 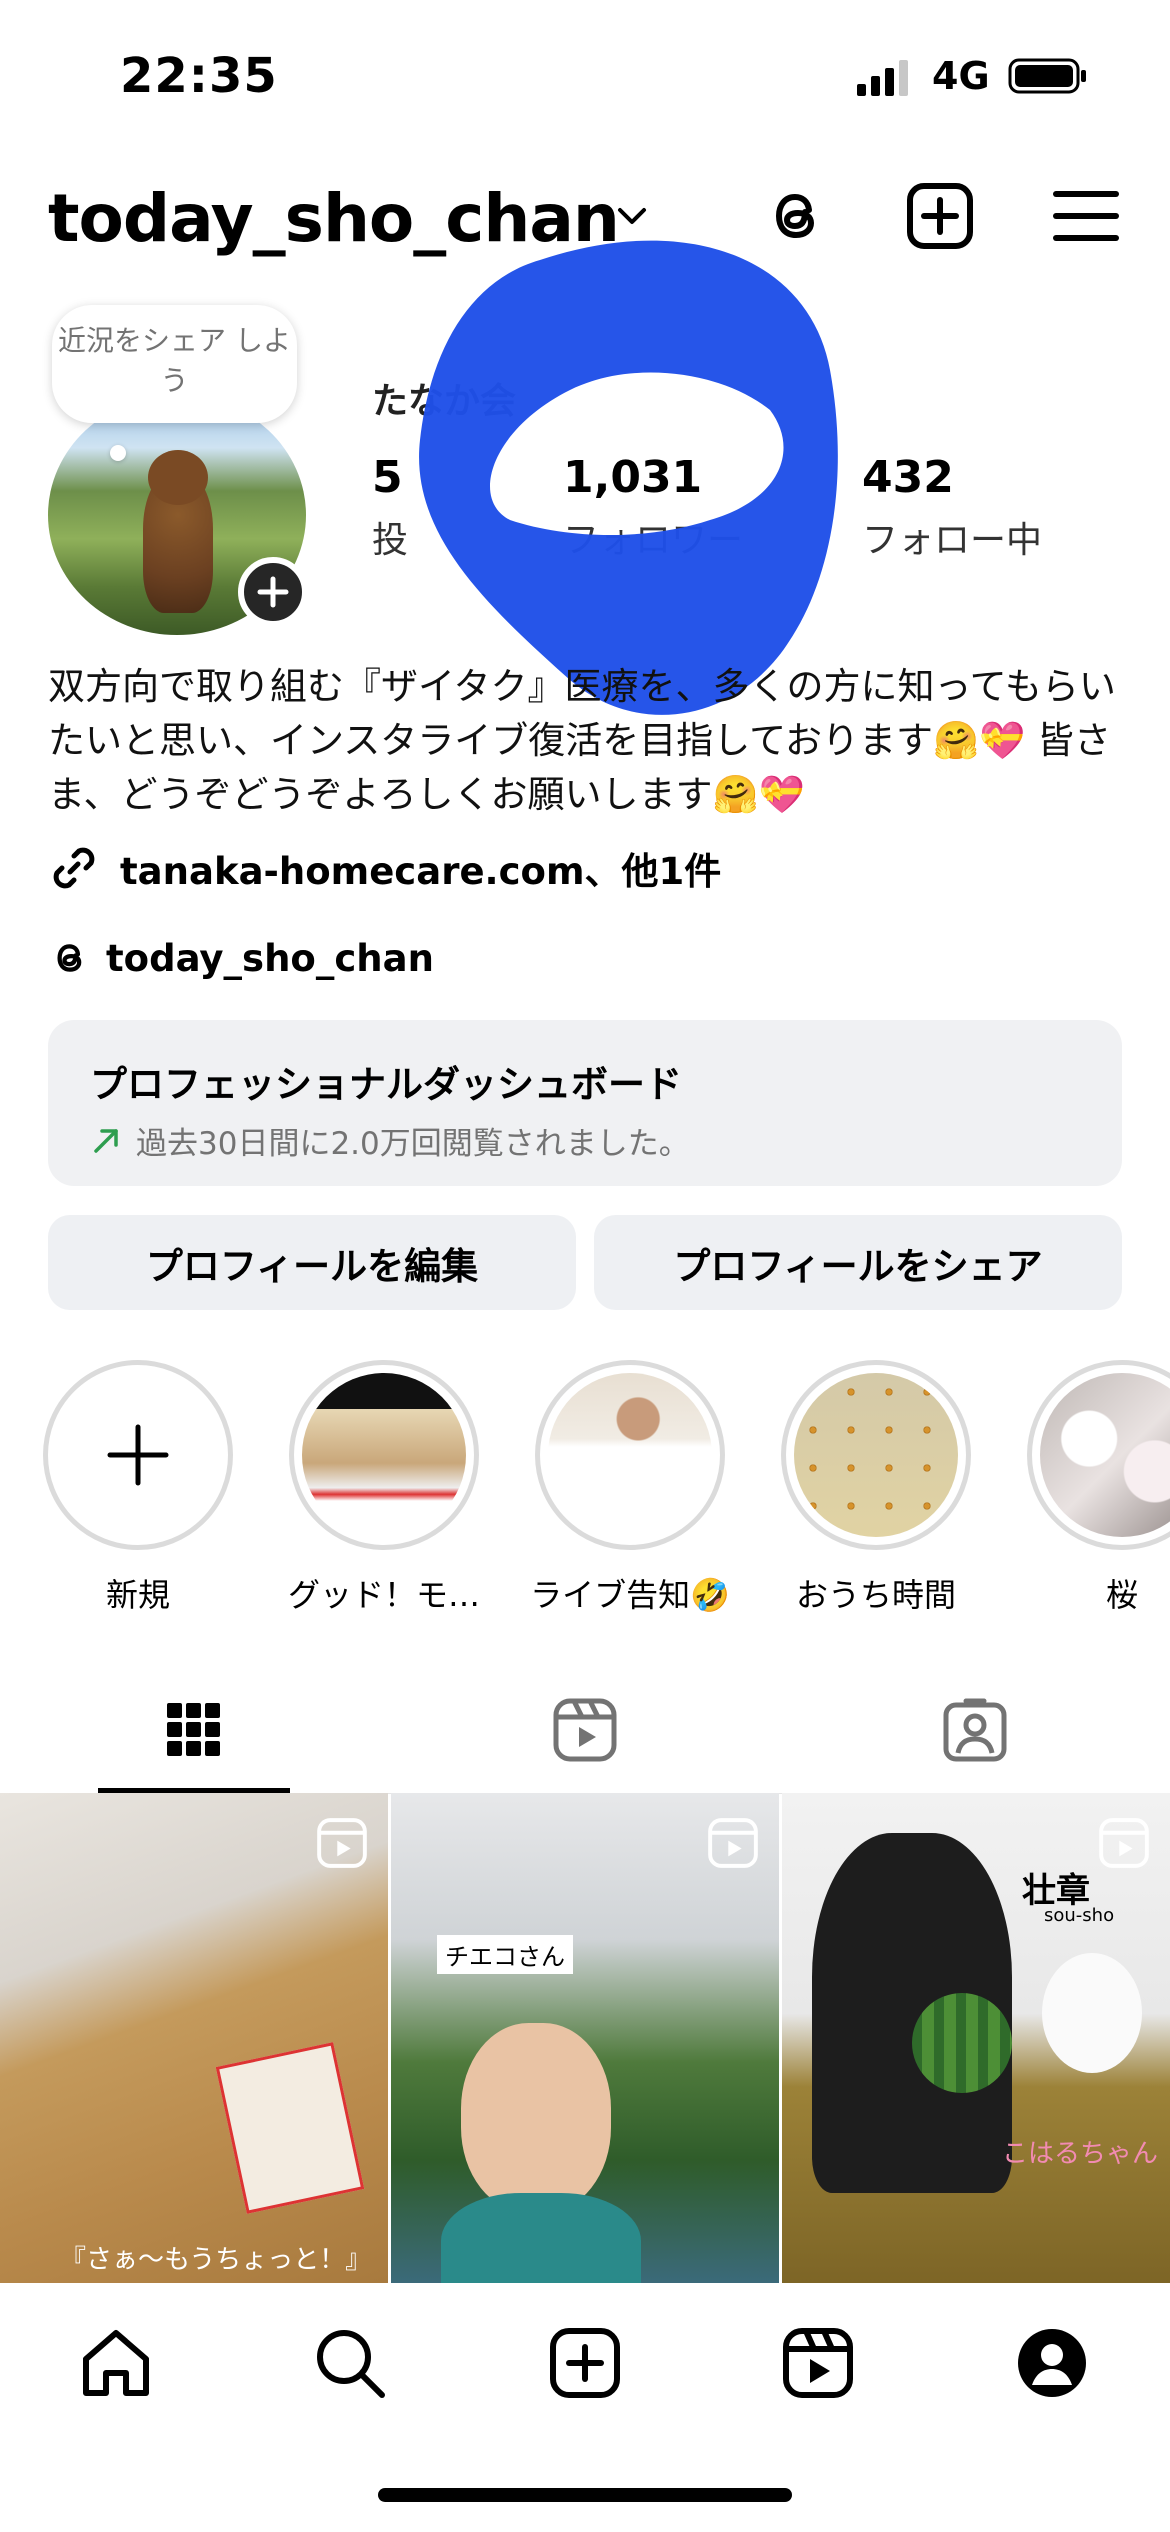 I want to click on following-stat: 432 フォロー中, so click(x=952, y=507).